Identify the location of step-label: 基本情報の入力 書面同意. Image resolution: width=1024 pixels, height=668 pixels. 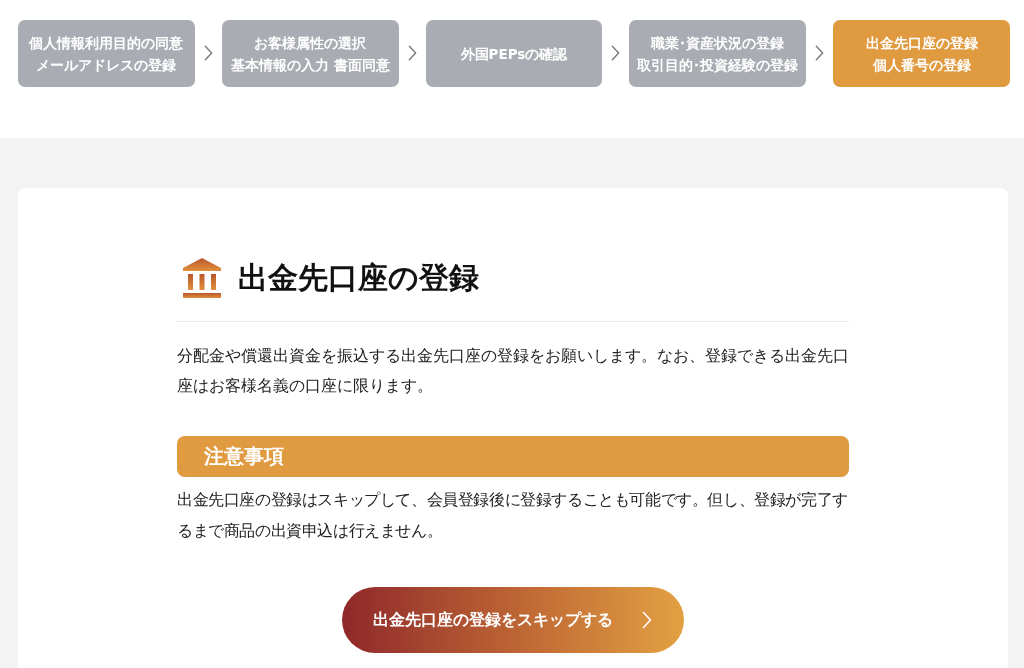
(310, 65).